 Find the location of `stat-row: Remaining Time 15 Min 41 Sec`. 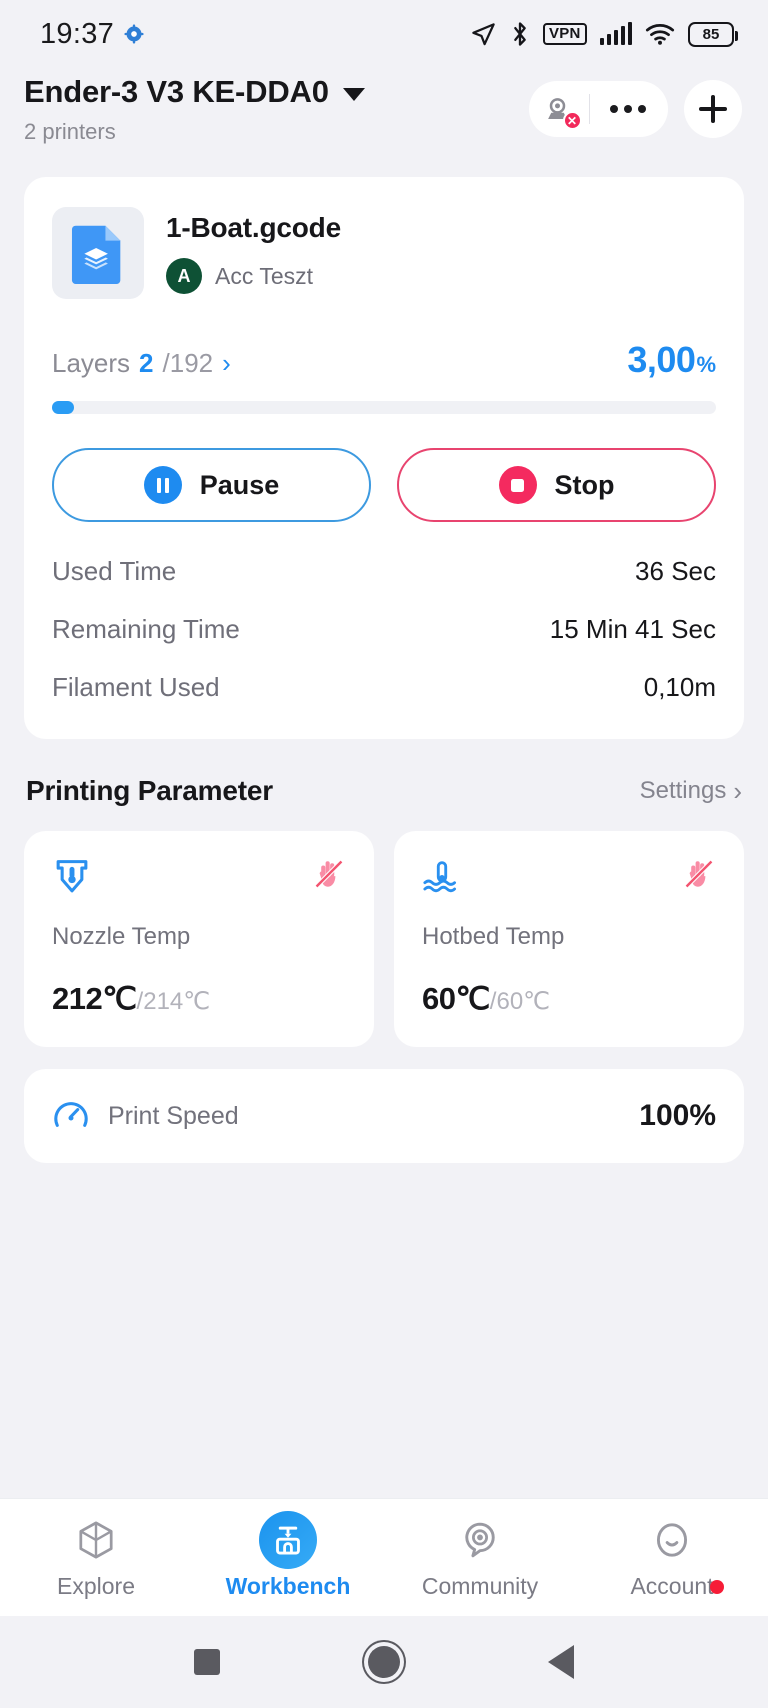

stat-row: Remaining Time 15 Min 41 Sec is located at coordinates (384, 629).